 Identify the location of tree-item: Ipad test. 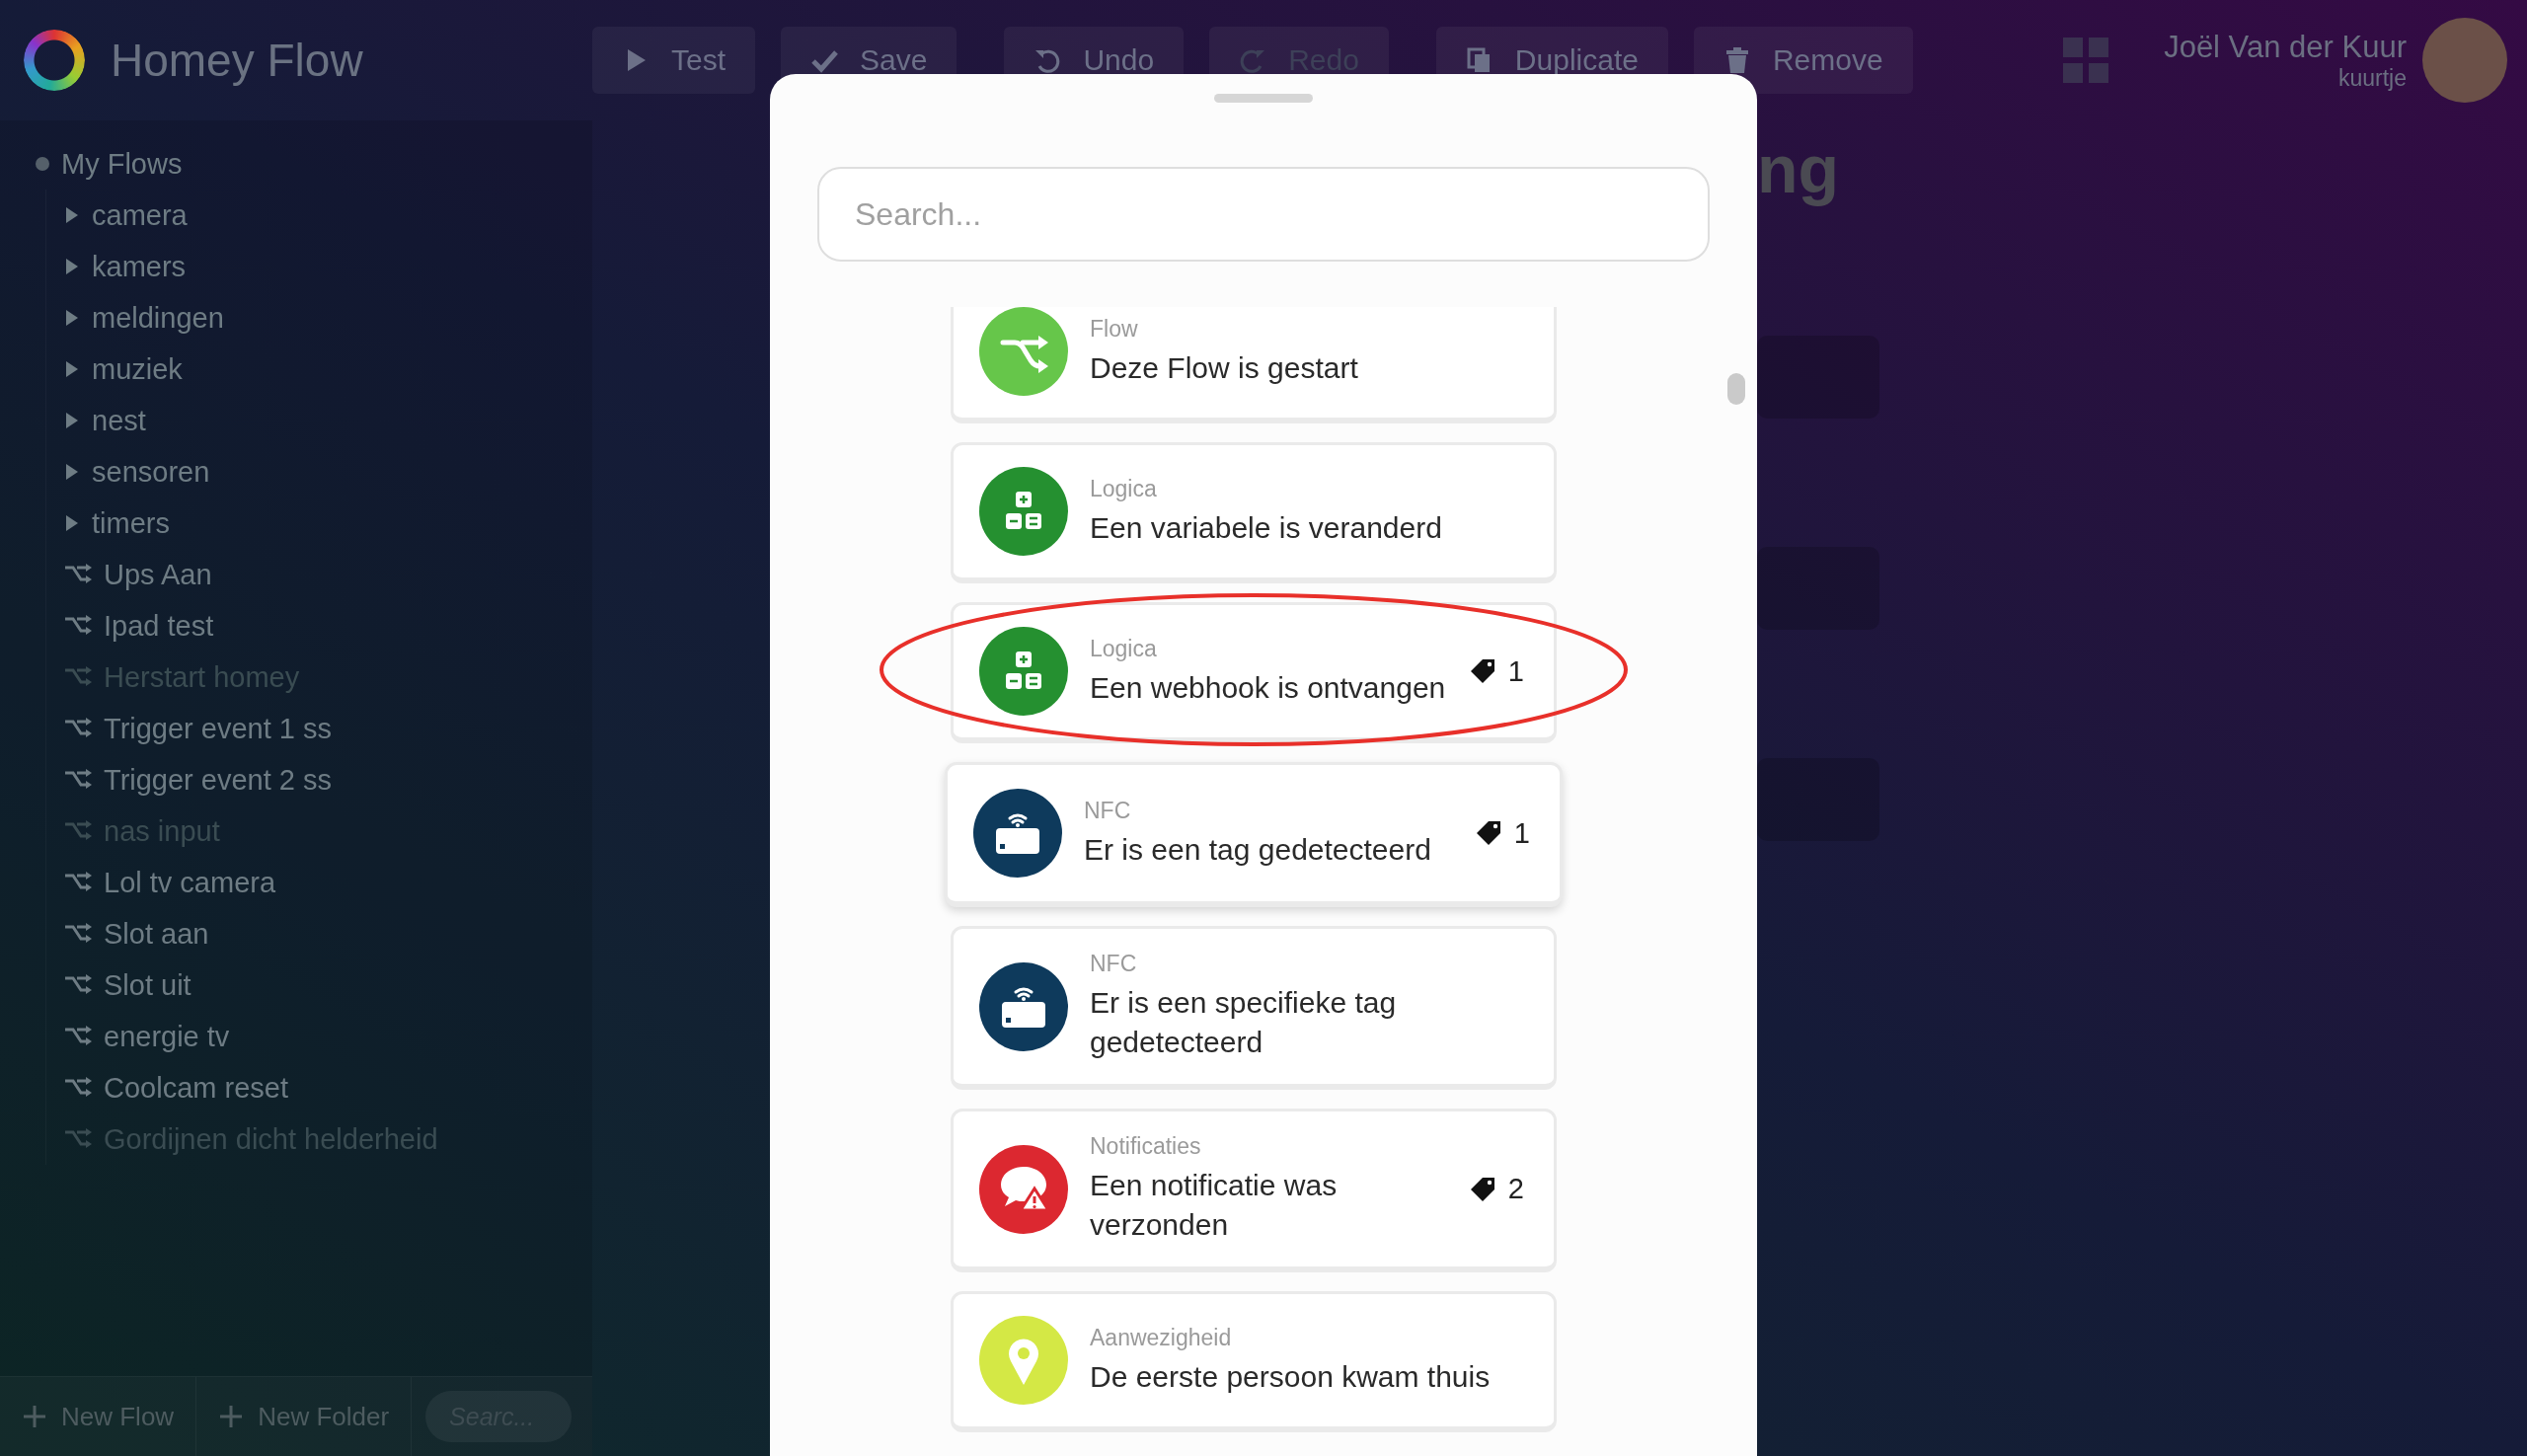
(159, 626).